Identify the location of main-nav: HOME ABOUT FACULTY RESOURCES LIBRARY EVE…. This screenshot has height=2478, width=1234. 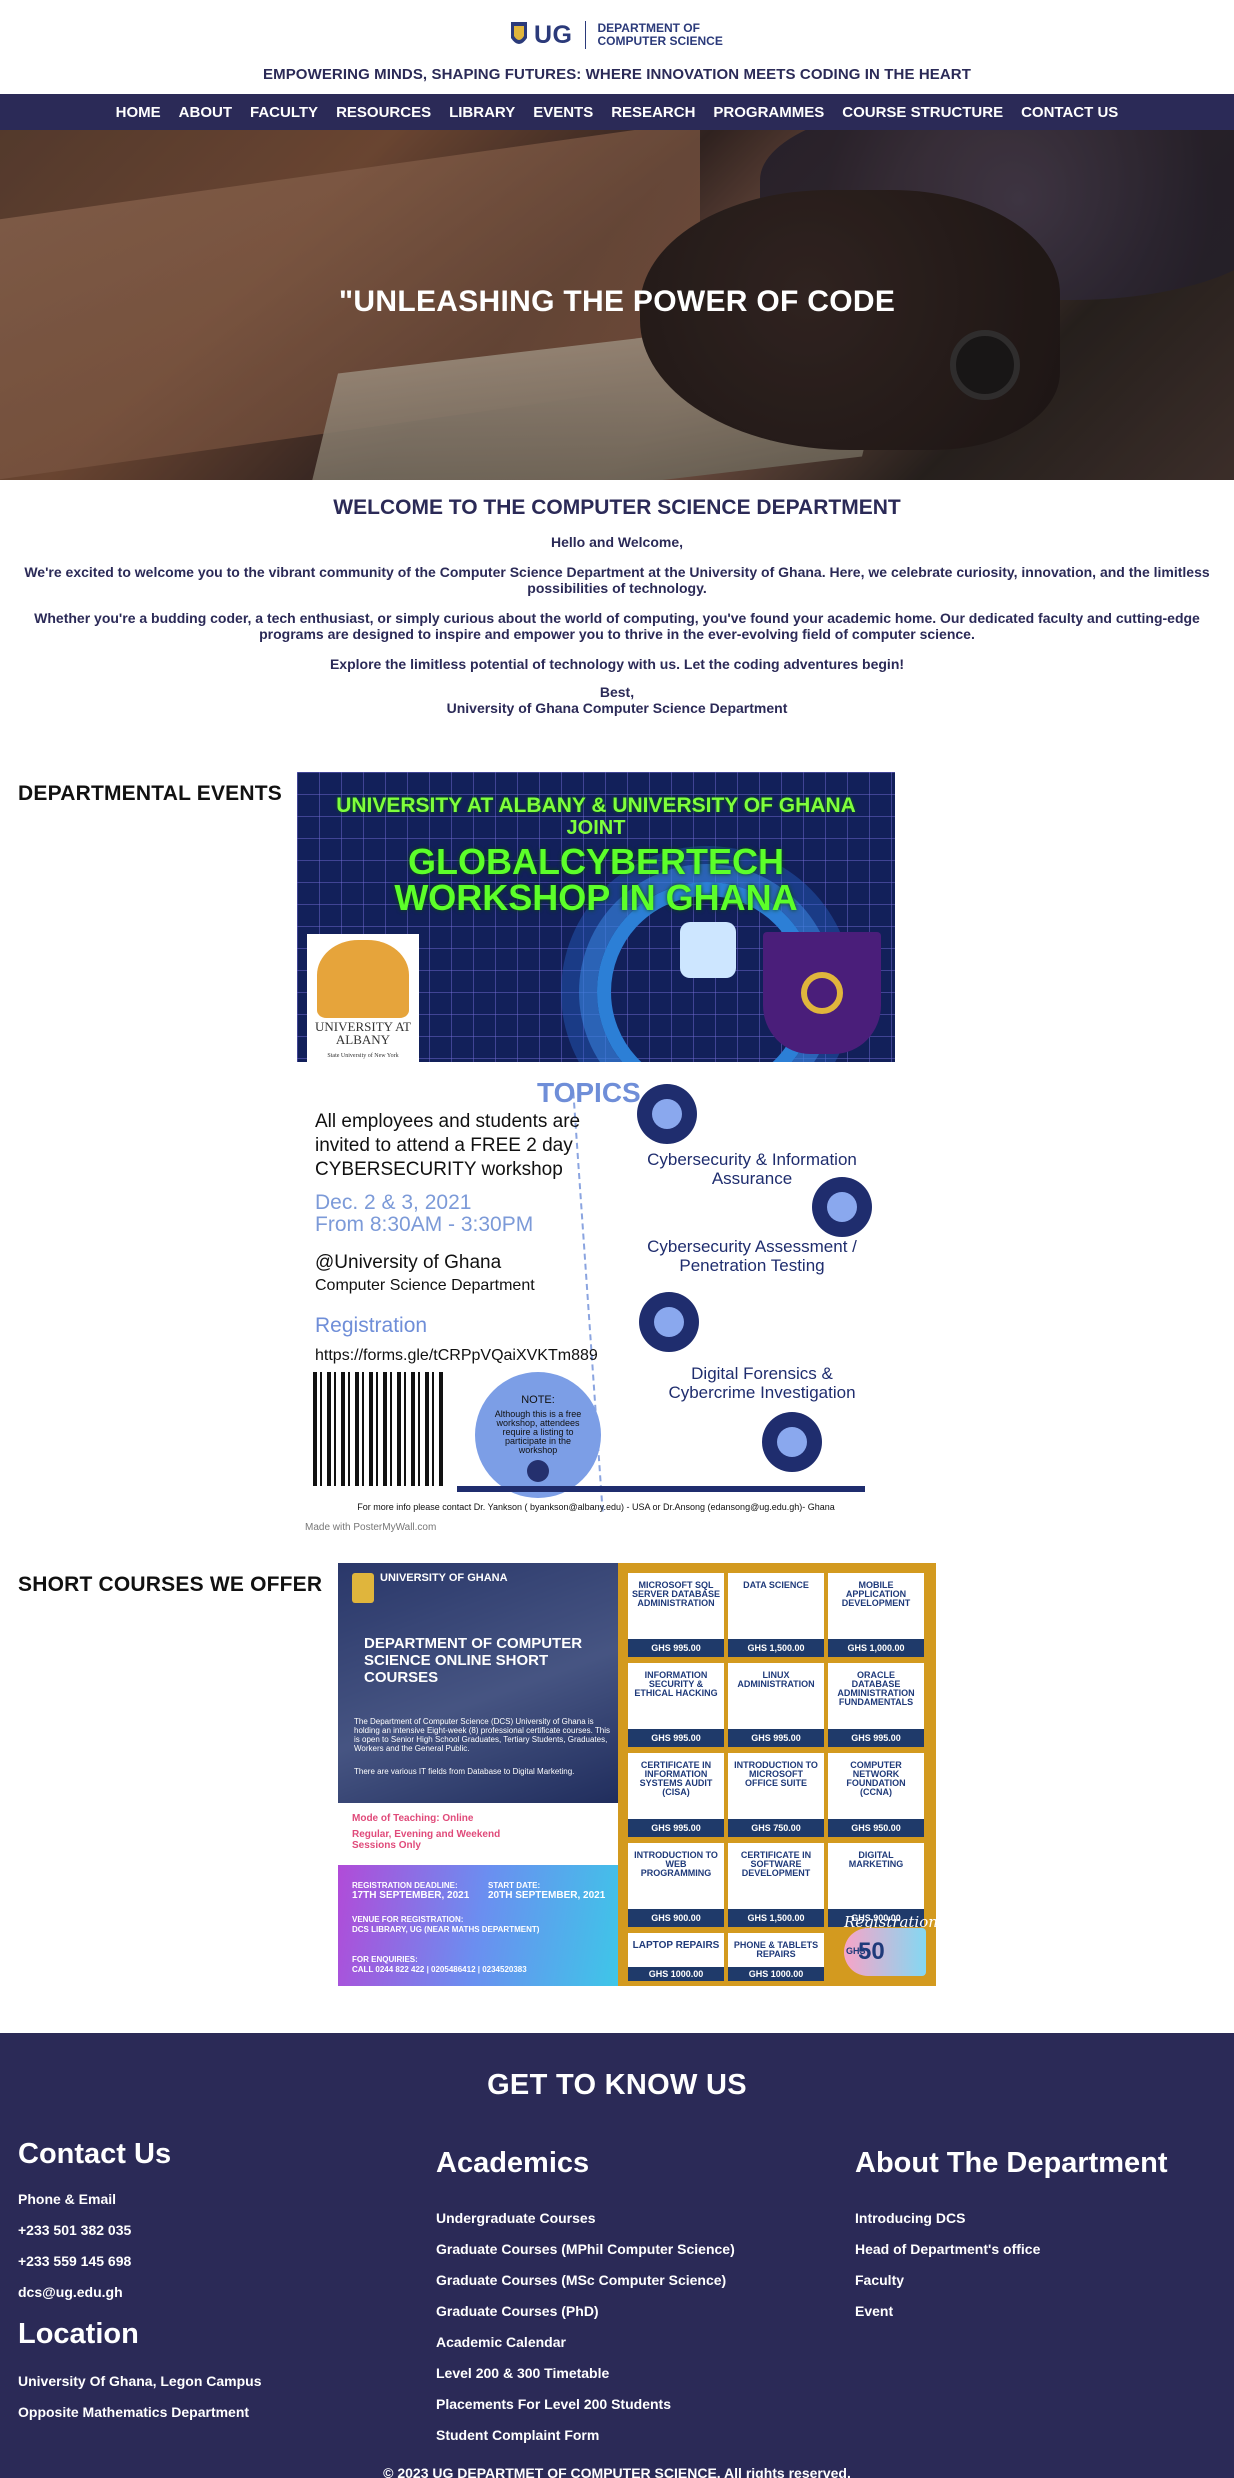
(617, 112).